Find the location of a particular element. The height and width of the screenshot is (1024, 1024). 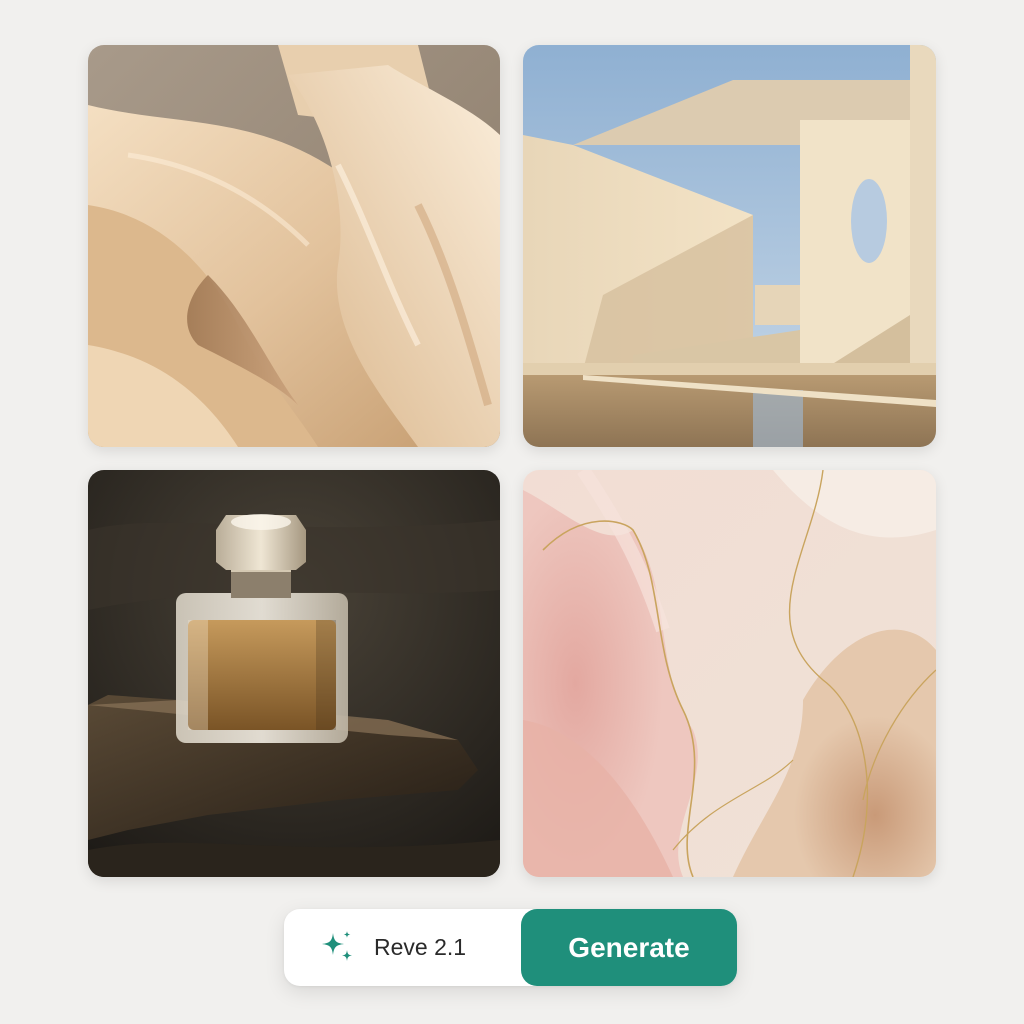

generate-button: Generate is located at coordinates (629, 947).